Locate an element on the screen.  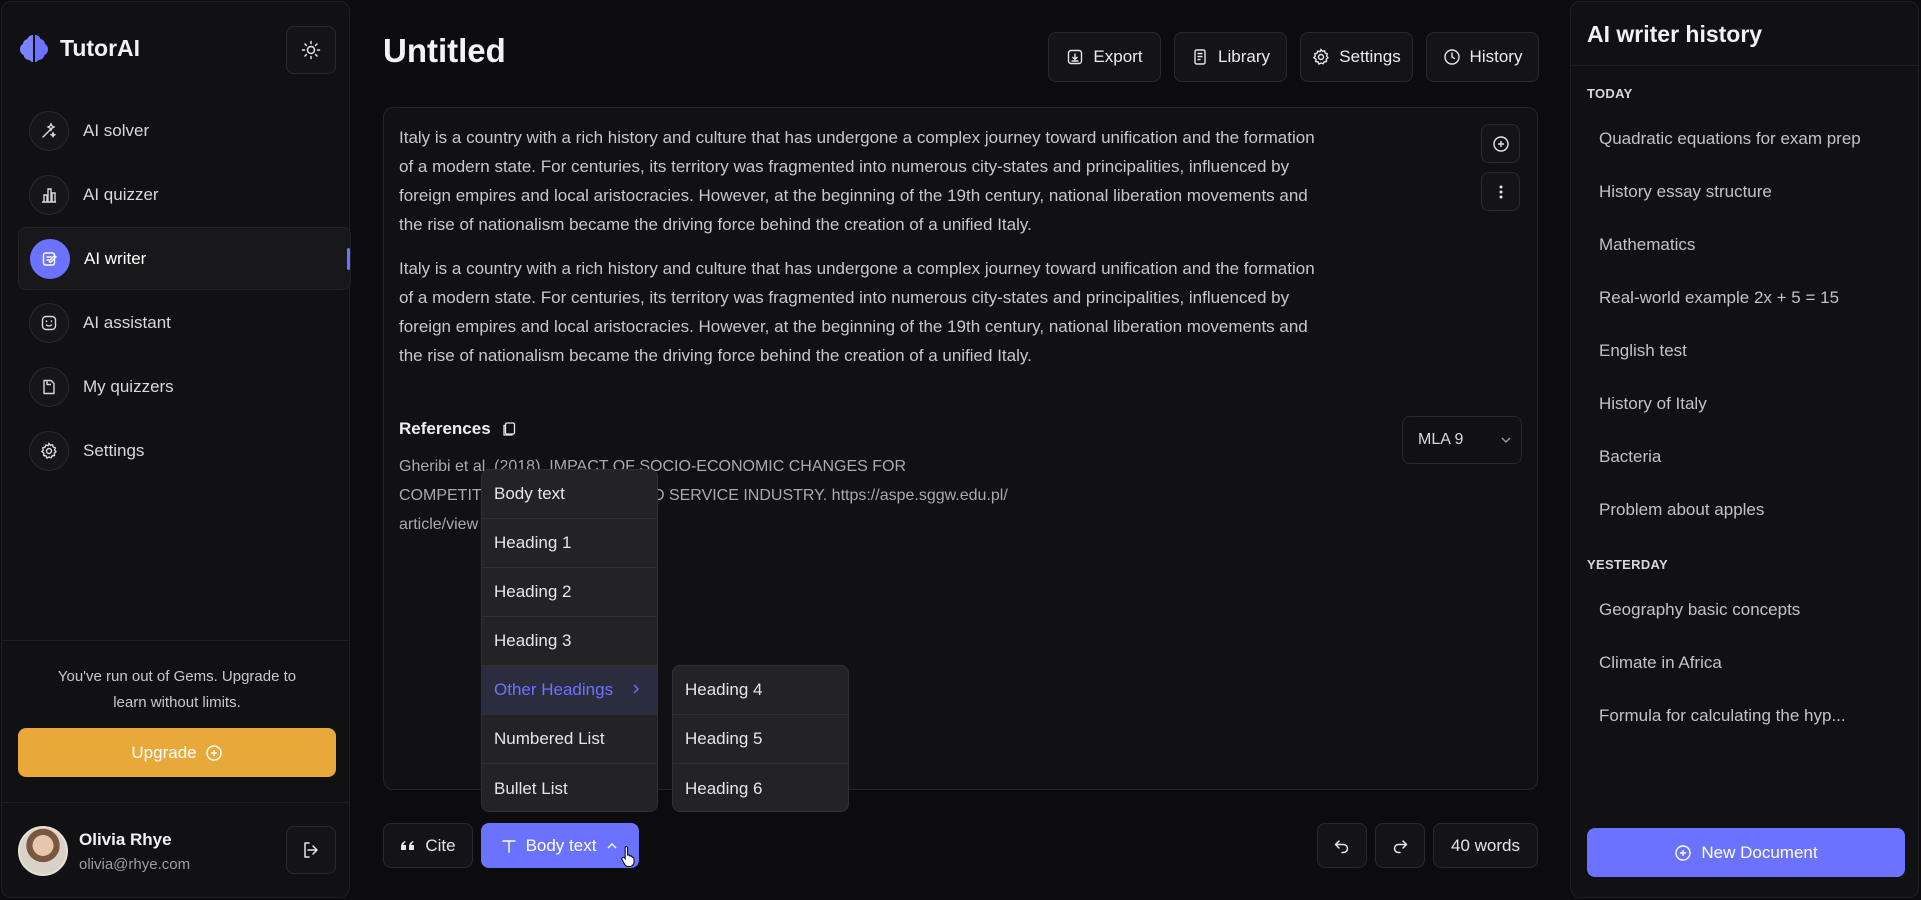
export-label: Export is located at coordinates (1118, 56).